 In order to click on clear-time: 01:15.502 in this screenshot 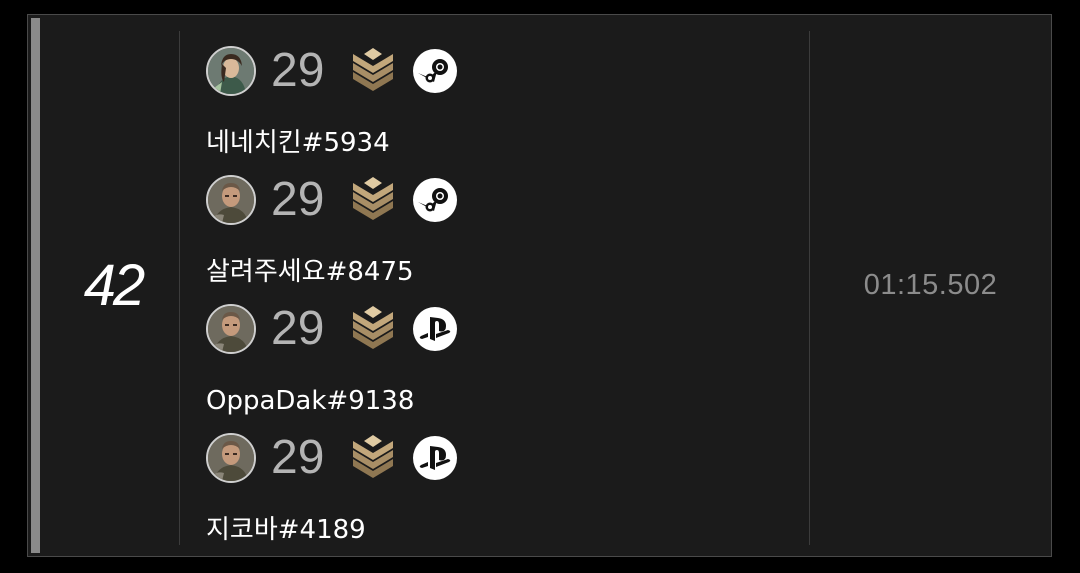, I will do `click(930, 285)`.